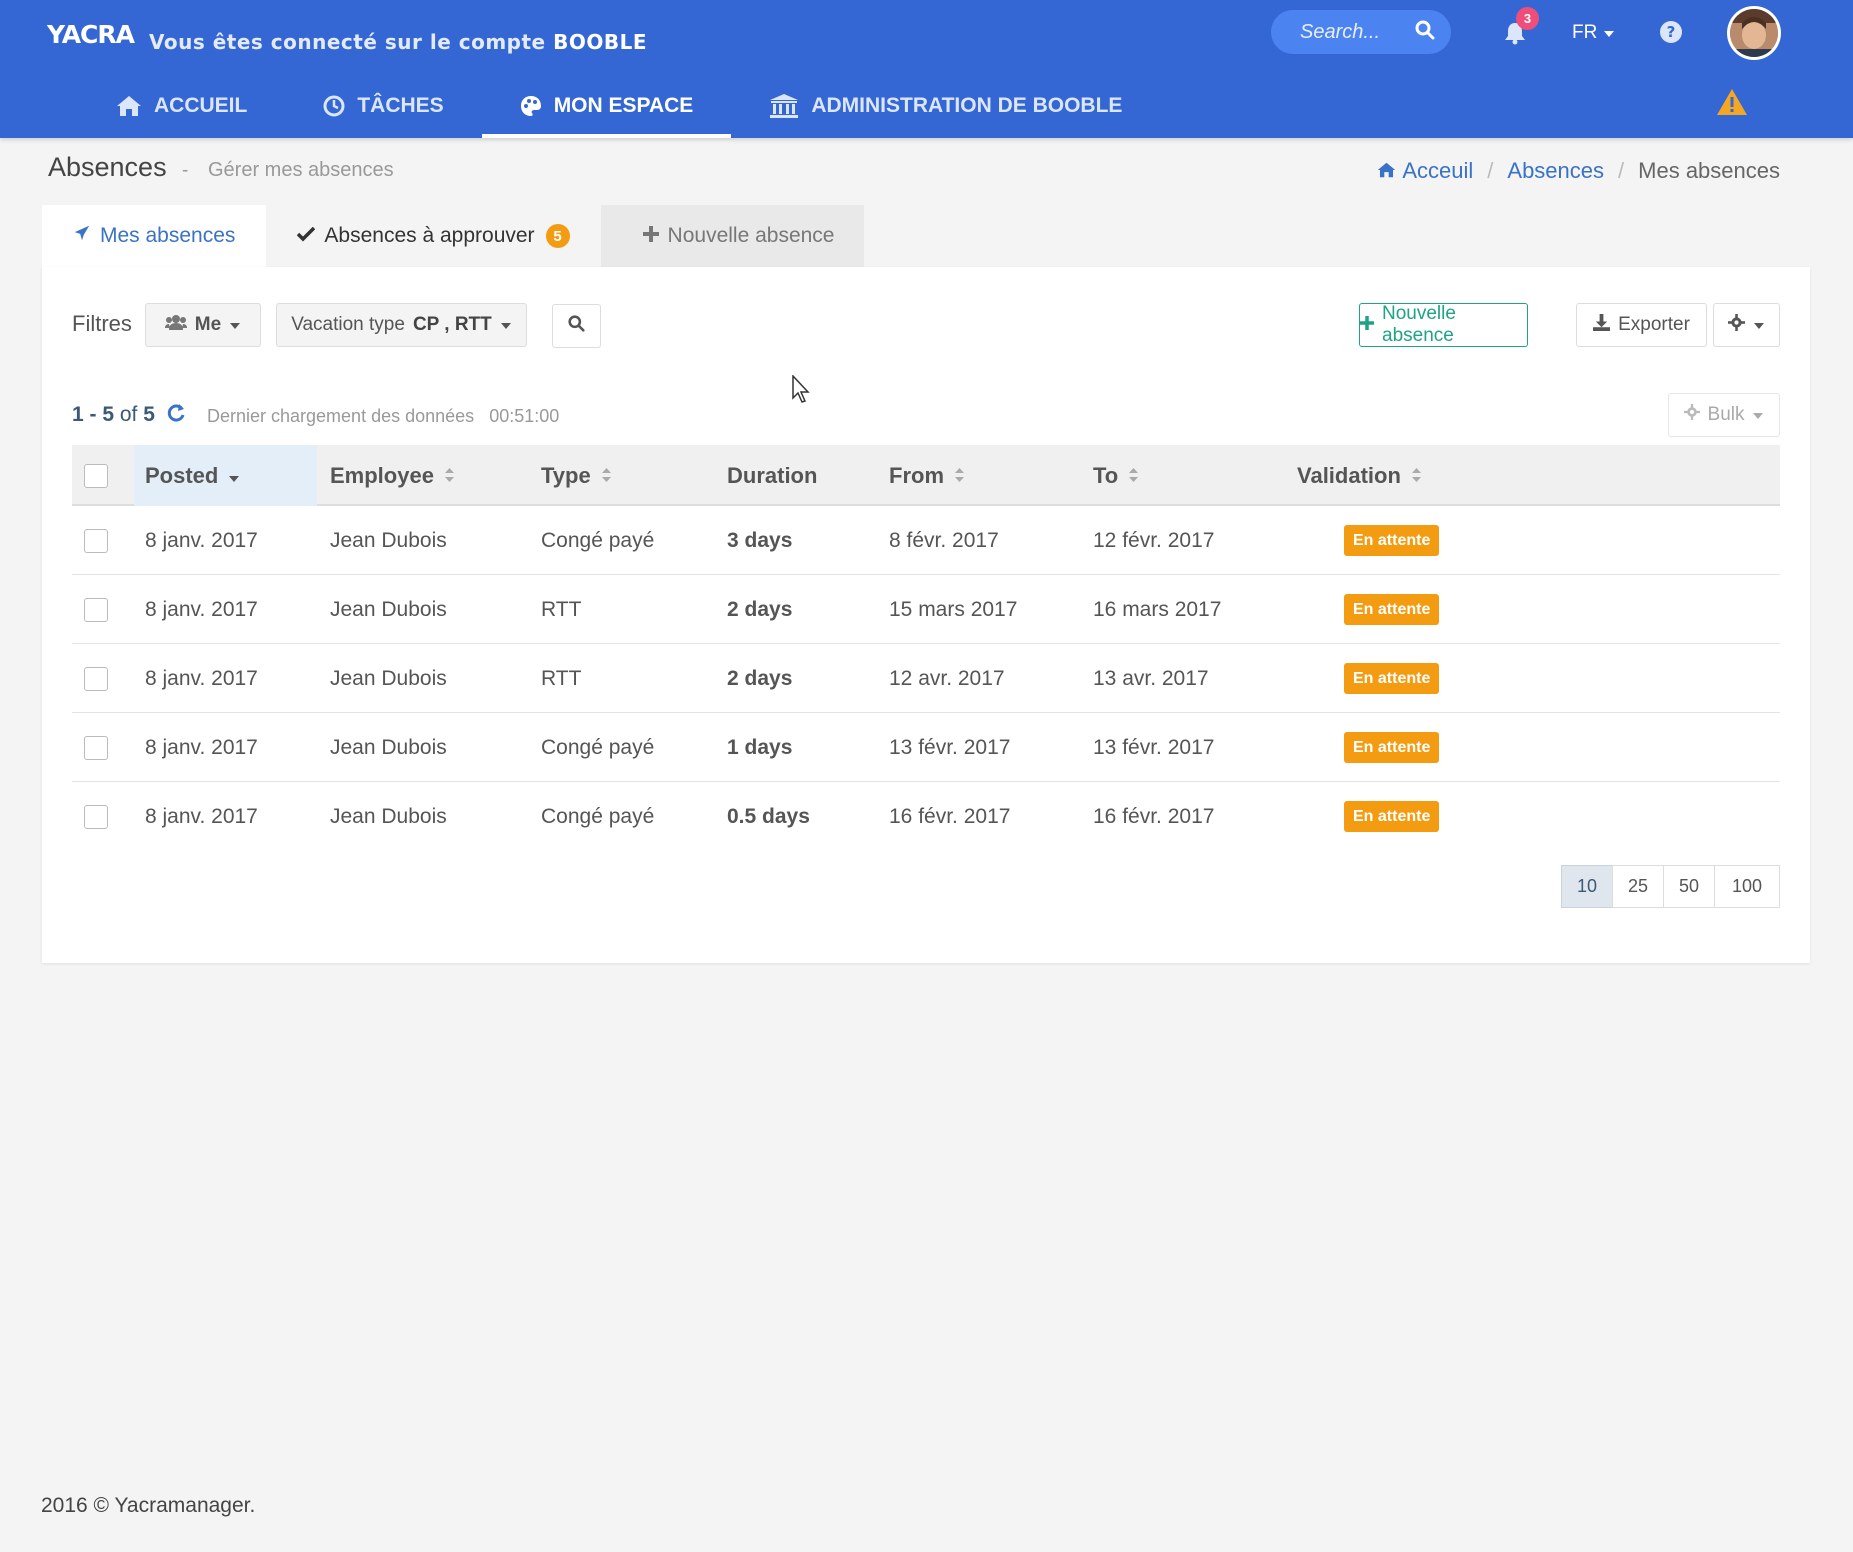 The height and width of the screenshot is (1552, 1853). I want to click on column-from: From, so click(927, 475).